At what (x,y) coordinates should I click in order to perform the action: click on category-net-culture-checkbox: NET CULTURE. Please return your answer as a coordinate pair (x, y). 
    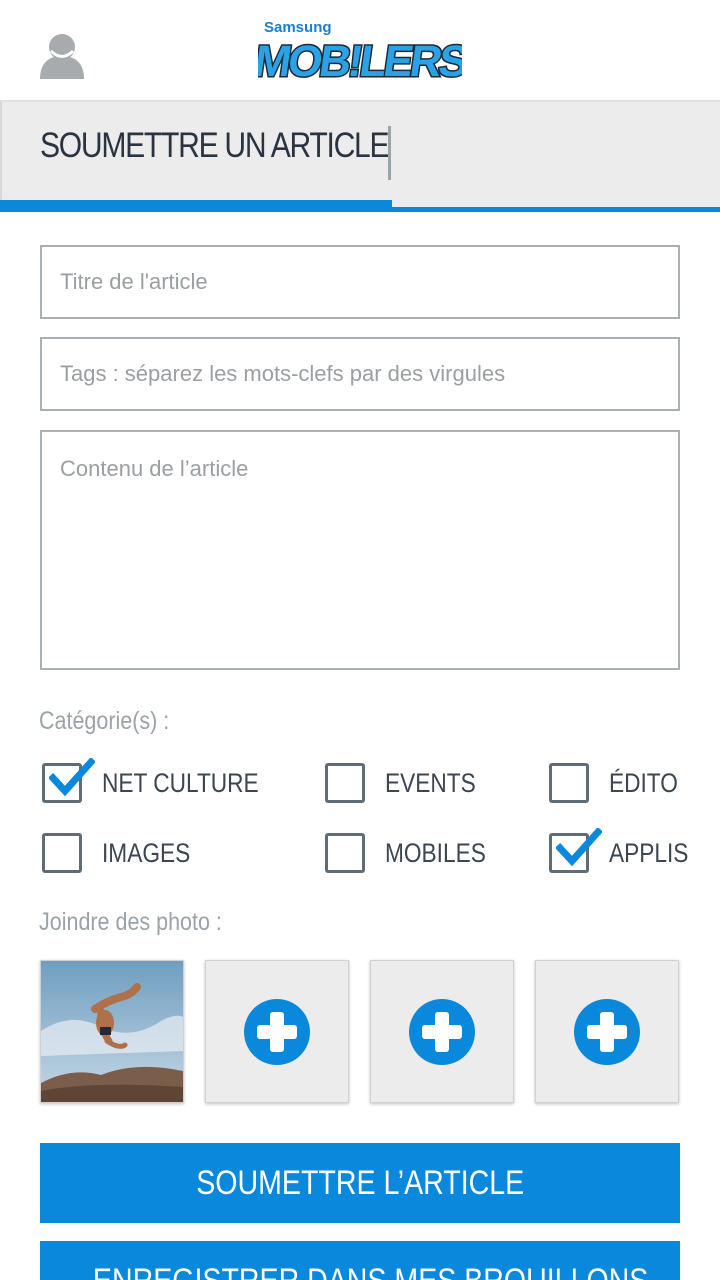
    Looking at the image, I should click on (165, 782).